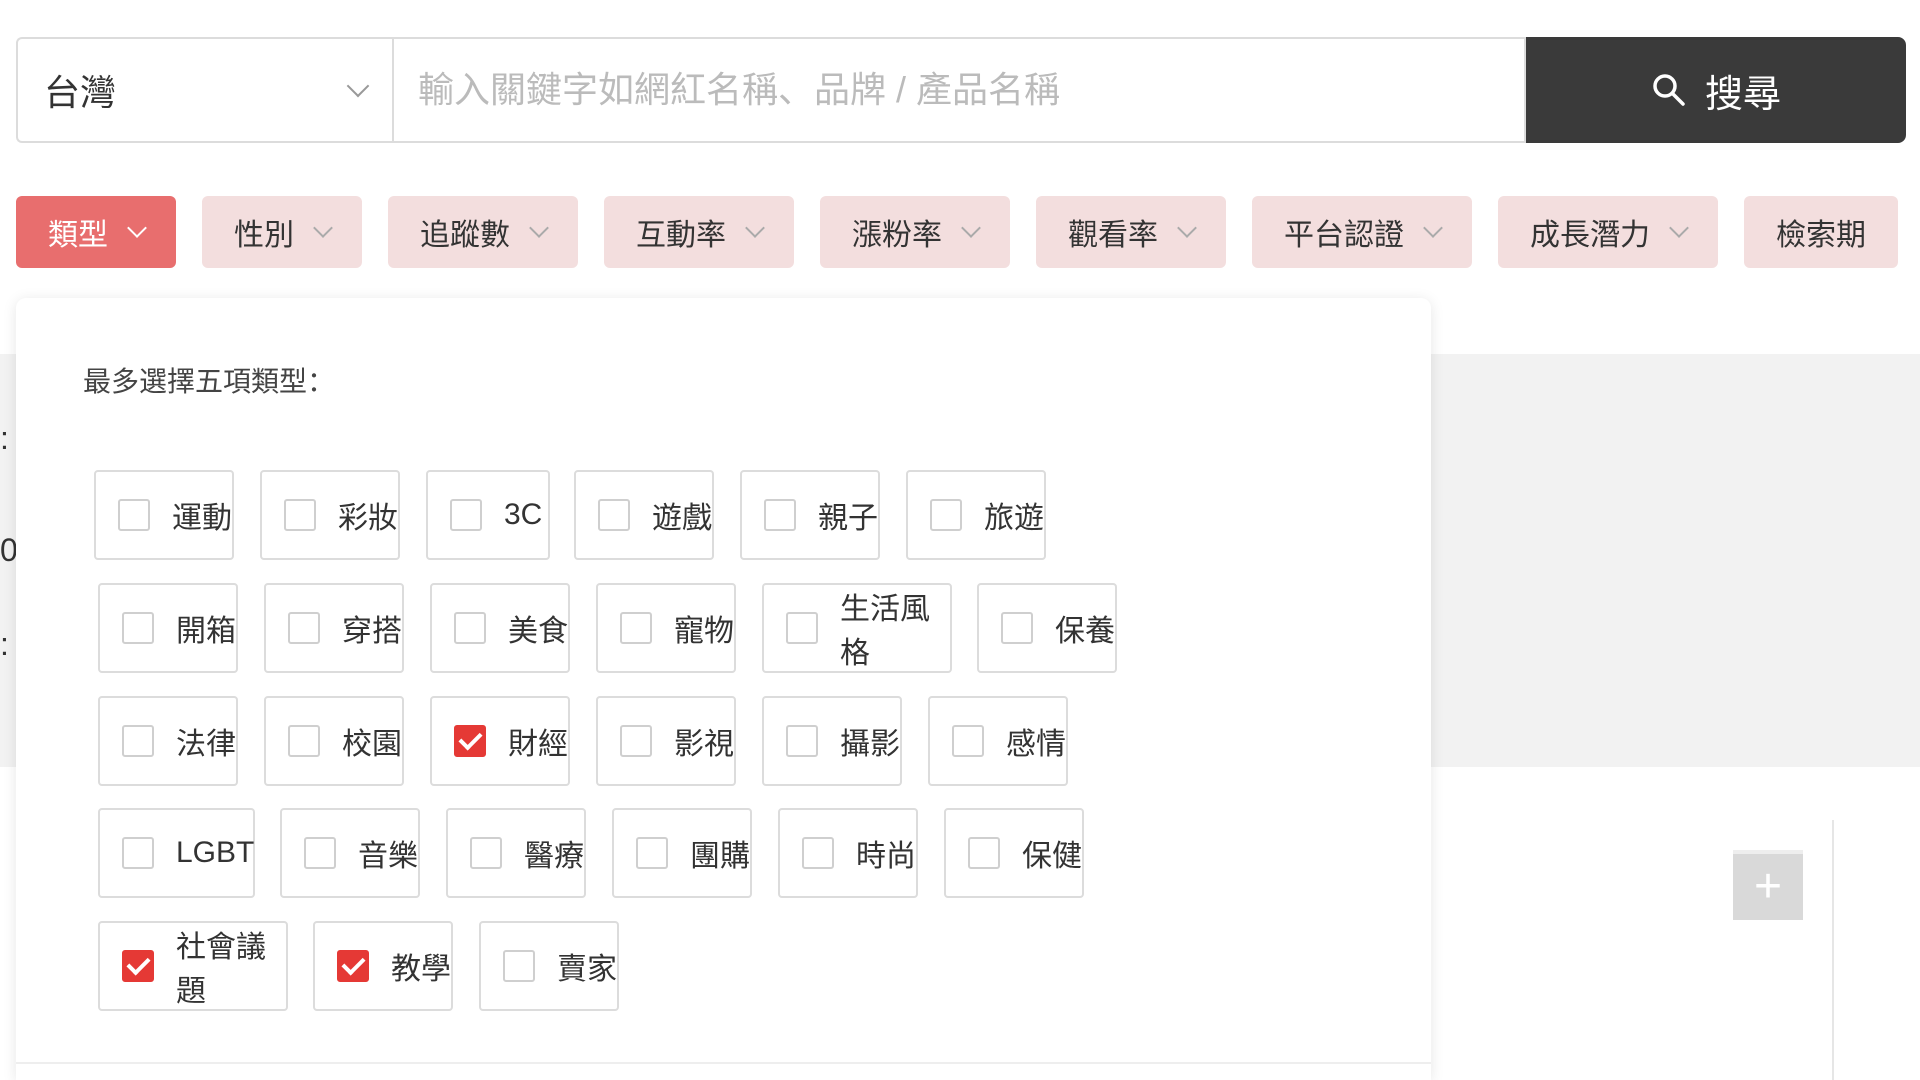 The height and width of the screenshot is (1080, 1920). I want to click on category-option-label: 保養, so click(1085, 631).